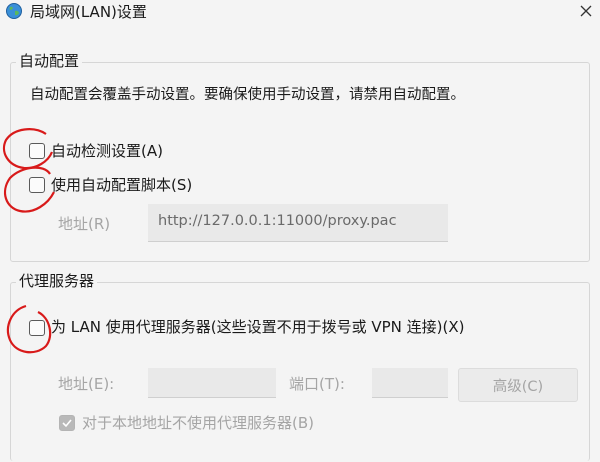 This screenshot has height=462, width=600. I want to click on auto-config-legend: 自动配置, so click(49, 61).